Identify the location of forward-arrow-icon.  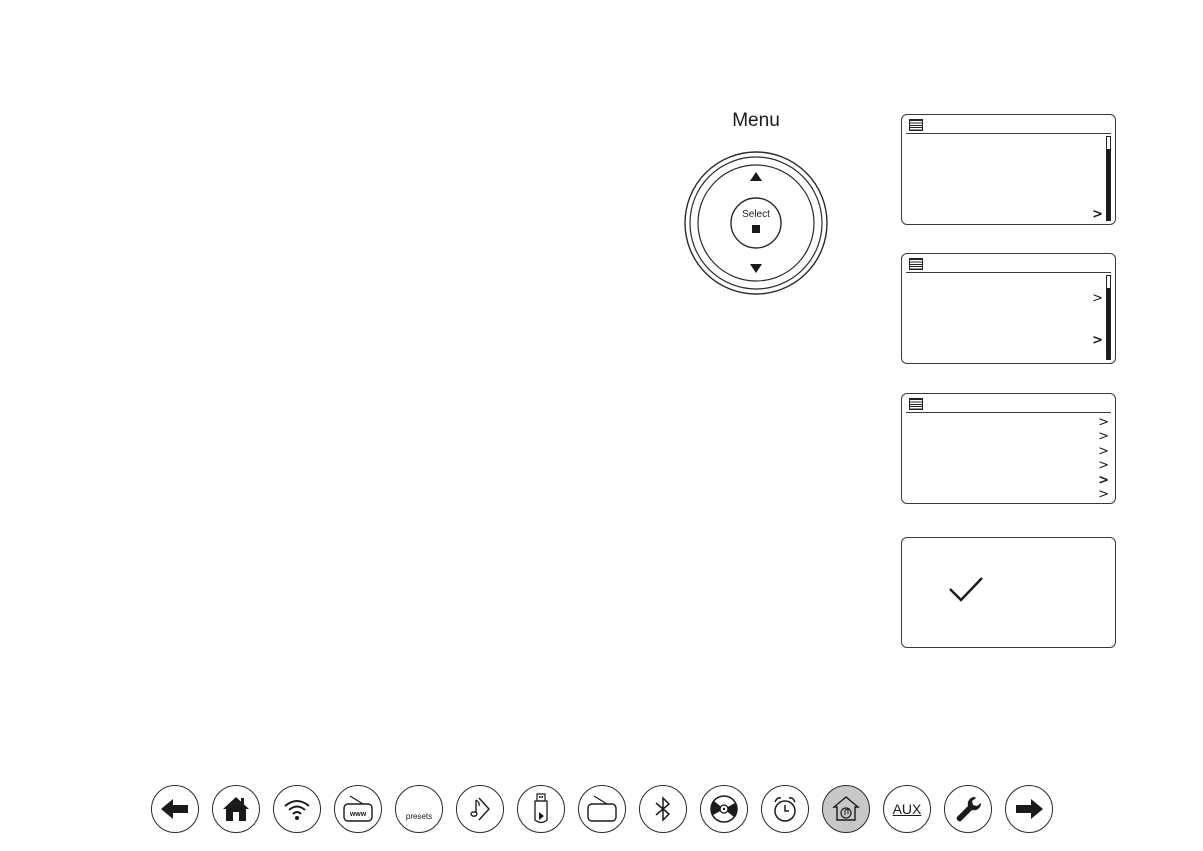
(1029, 809).